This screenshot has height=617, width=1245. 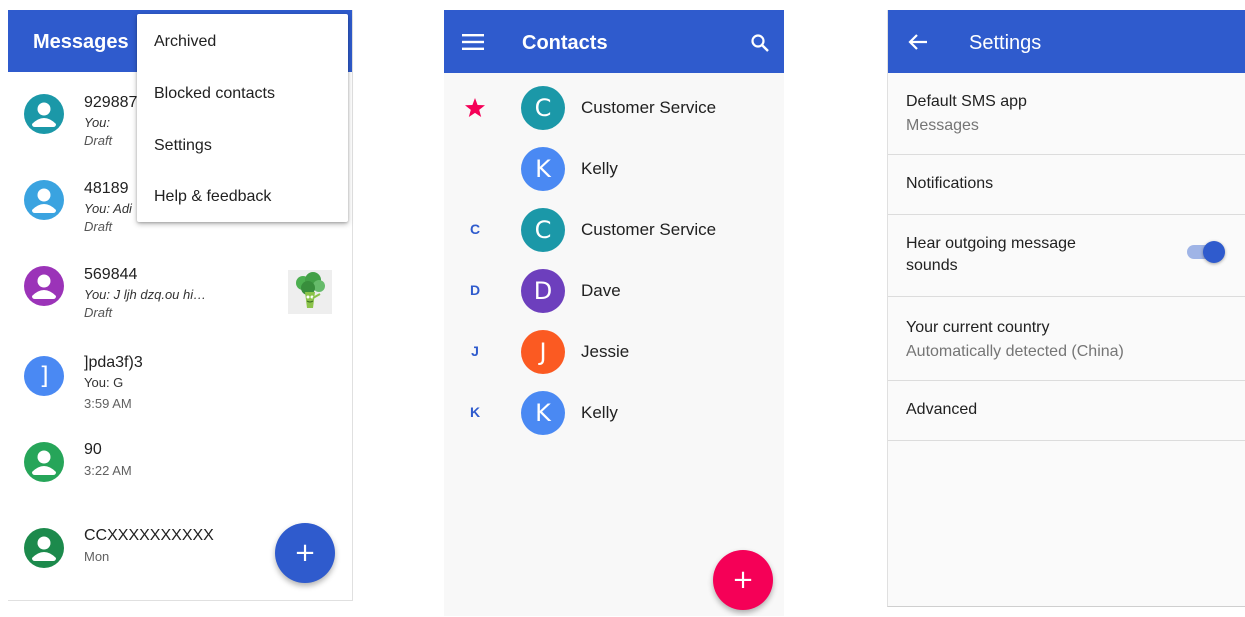 What do you see at coordinates (614, 41) in the screenshot?
I see `contacts-app-bar: Contacts` at bounding box center [614, 41].